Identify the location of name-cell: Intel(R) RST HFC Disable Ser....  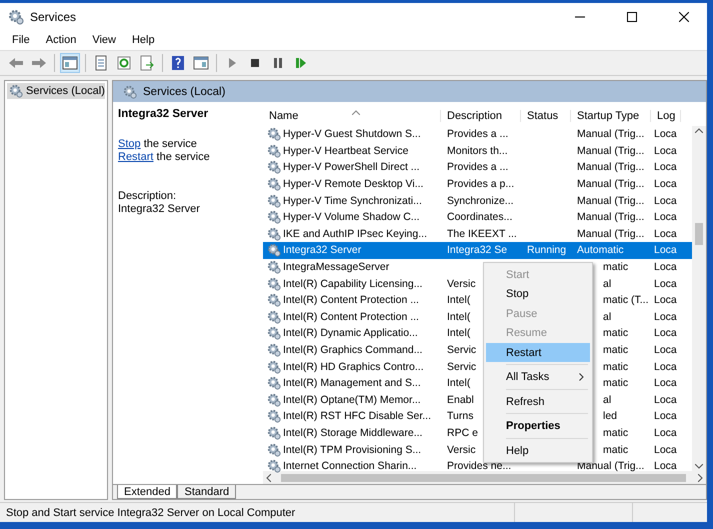
(352, 416).